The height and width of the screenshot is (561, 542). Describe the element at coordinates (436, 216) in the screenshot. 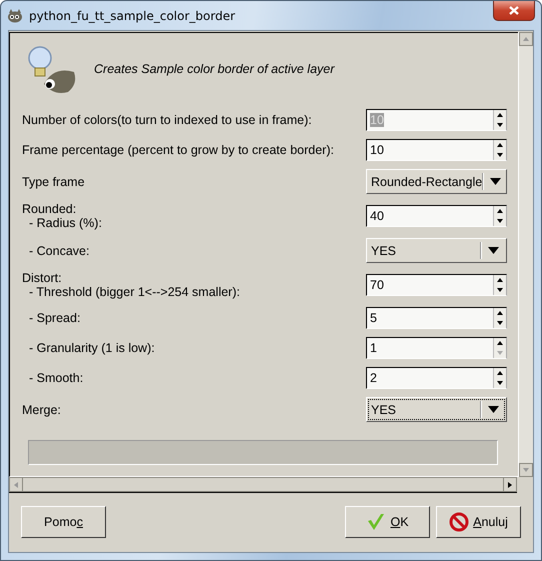

I see `spin-field: 40` at that location.